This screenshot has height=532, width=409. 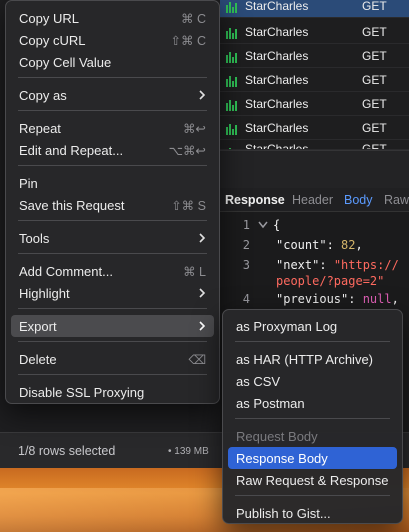 I want to click on tab-header: Header, so click(x=312, y=200).